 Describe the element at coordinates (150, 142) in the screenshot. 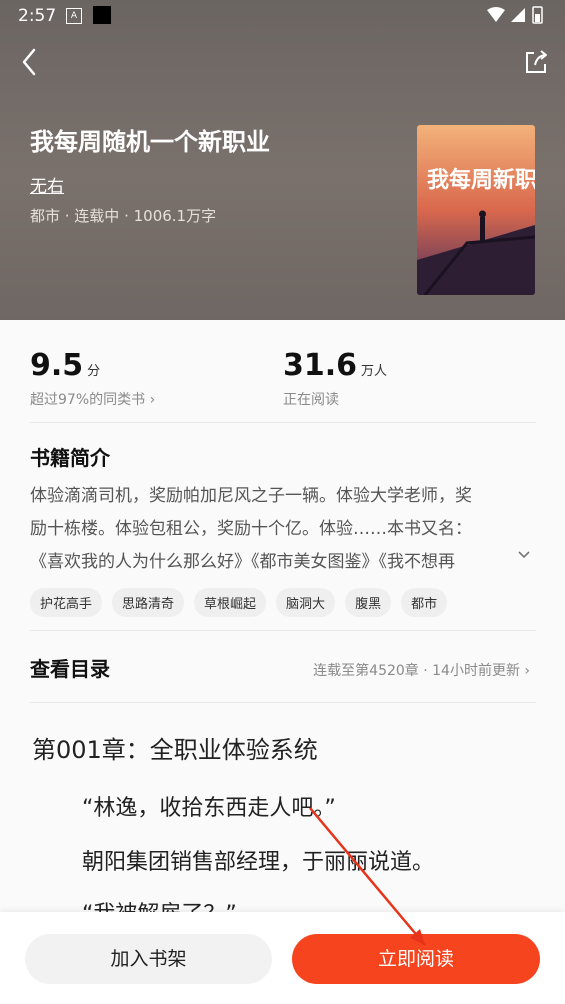

I see `book-title: 我每周随机一个新职业` at that location.